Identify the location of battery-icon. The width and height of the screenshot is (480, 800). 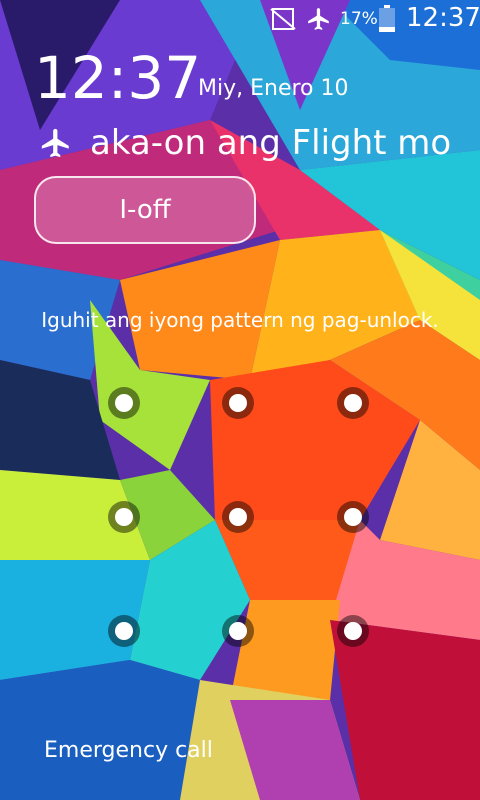
(387, 18).